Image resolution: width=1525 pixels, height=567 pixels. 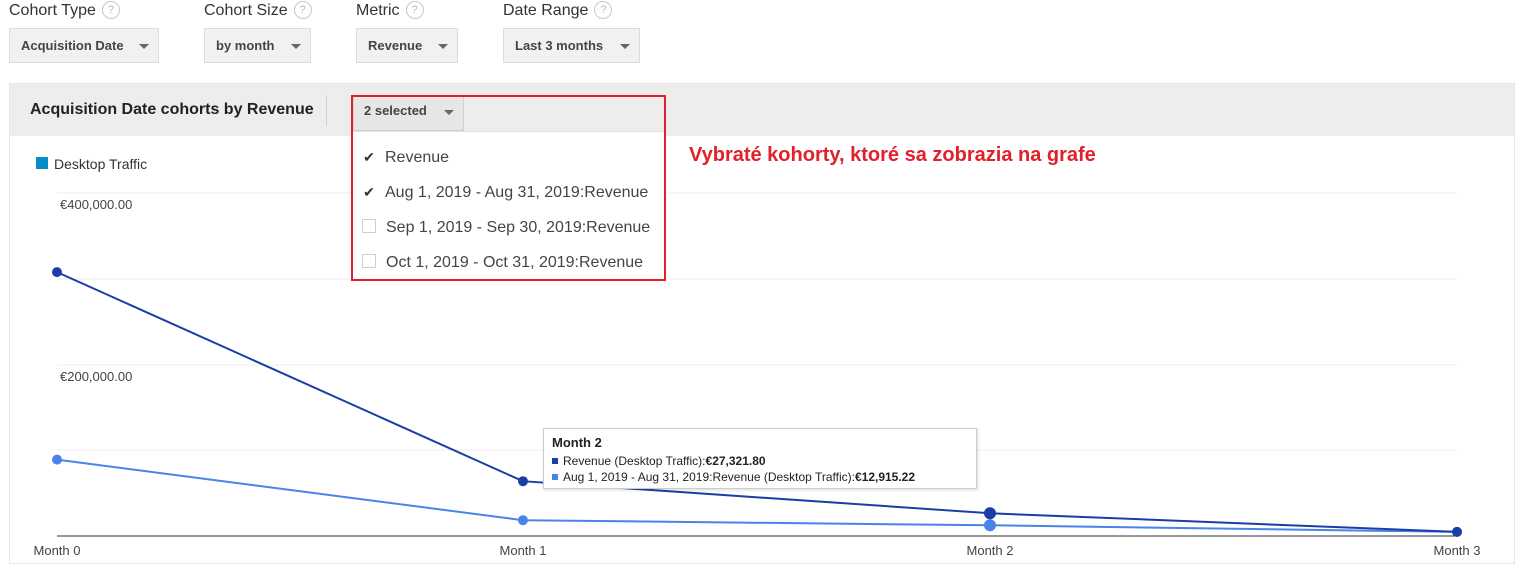 I want to click on y-tick-label: €400,000.00, so click(x=96, y=204).